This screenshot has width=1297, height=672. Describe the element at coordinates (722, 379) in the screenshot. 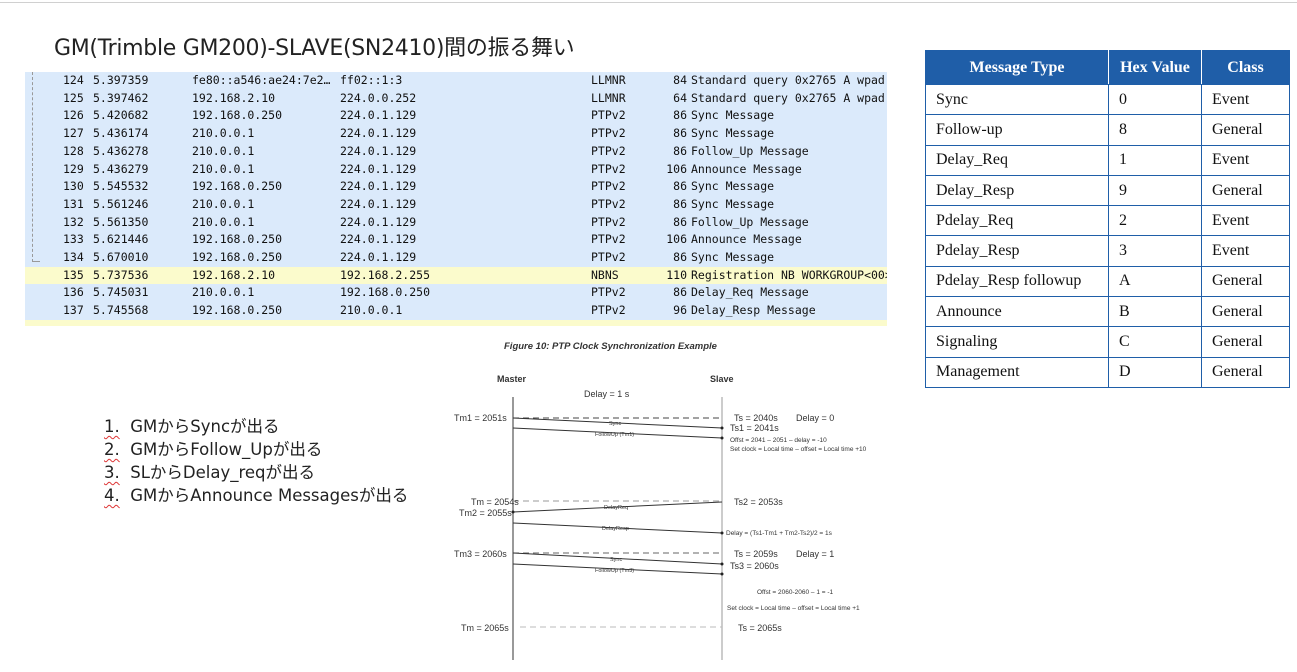

I see `slave-label: Slave` at that location.